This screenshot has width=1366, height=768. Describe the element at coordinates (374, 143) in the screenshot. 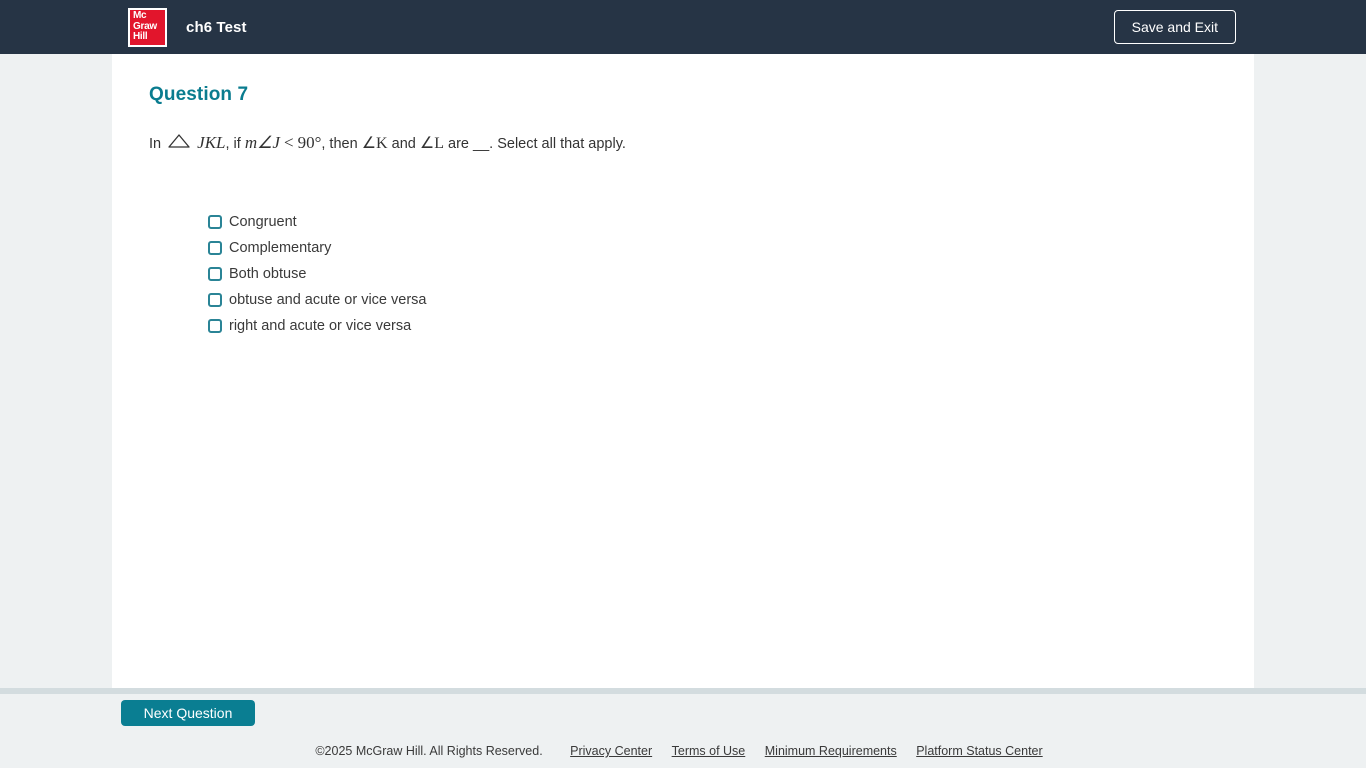

I see `angle-k: ∠K` at that location.